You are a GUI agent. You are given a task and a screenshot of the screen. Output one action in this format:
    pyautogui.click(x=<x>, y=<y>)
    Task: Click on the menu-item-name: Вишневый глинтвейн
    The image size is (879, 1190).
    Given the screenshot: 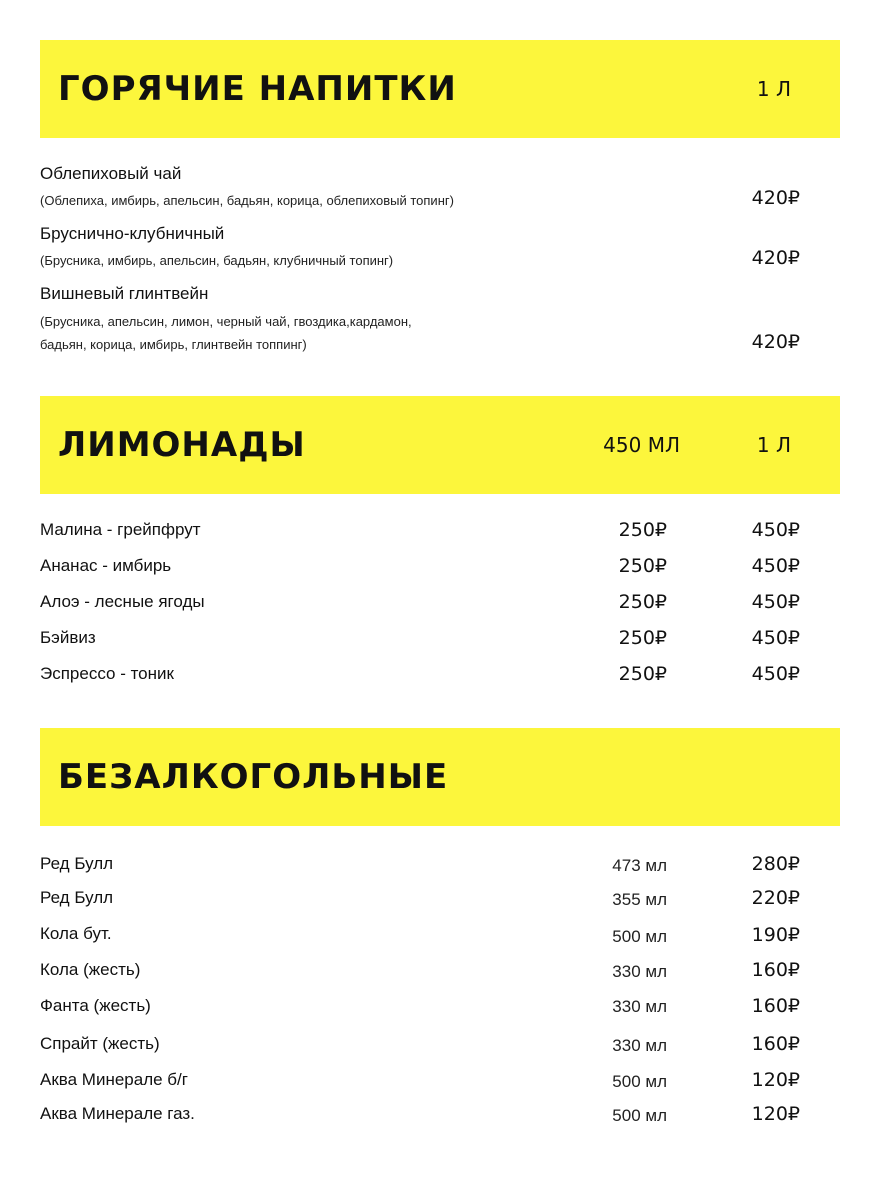 What is the action you would take?
    pyautogui.click(x=124, y=293)
    